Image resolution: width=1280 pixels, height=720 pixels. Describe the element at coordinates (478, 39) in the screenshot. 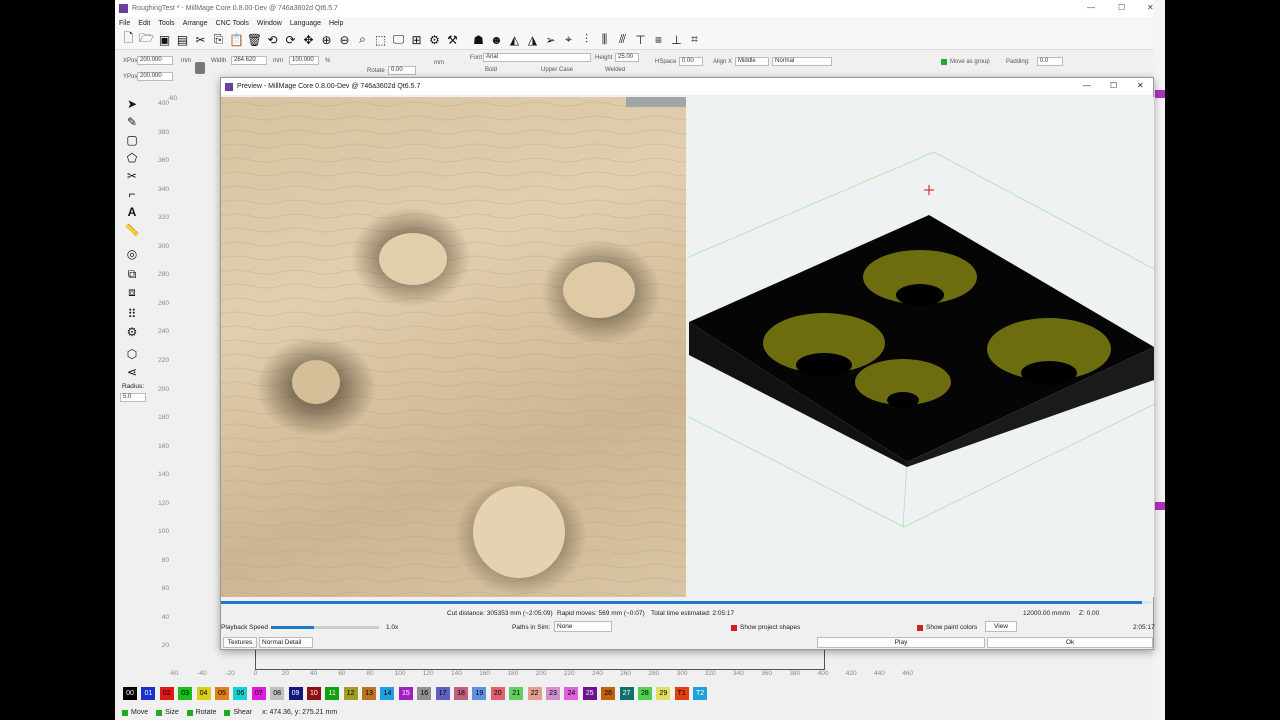

I see `group-icon: ☗` at that location.